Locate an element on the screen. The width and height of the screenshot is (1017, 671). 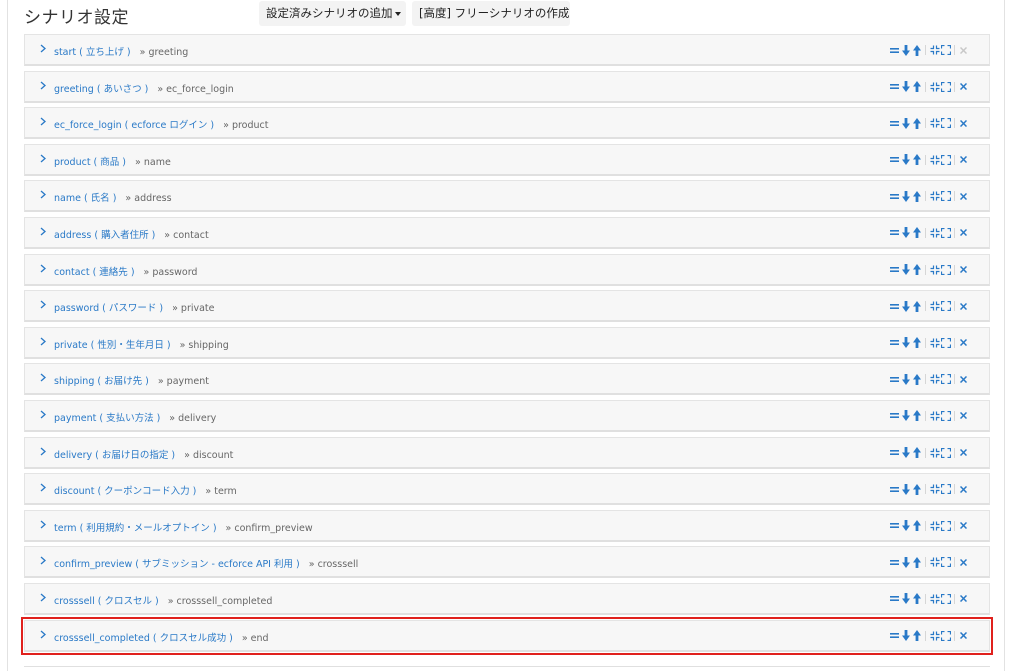
scenario-row: address ( 購入者住所 ) » contact is located at coordinates (507, 232).